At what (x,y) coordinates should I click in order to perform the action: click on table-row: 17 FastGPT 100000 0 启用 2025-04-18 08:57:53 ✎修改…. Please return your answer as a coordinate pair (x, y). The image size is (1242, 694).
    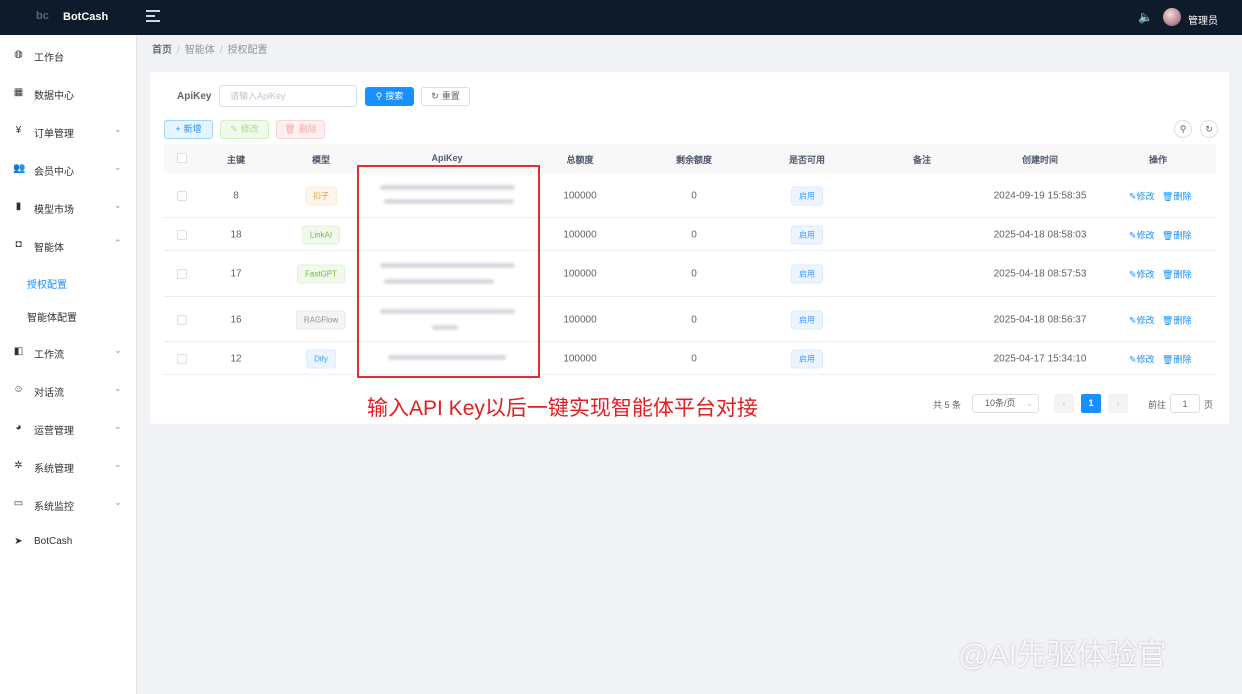
    Looking at the image, I should click on (690, 274).